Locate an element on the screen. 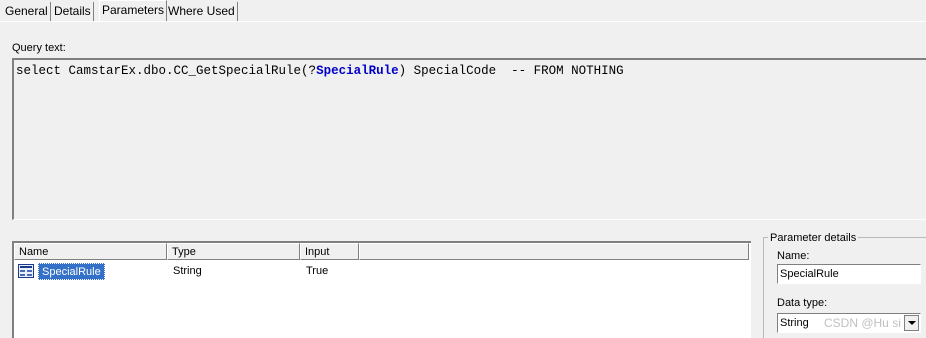 Image resolution: width=926 pixels, height=338 pixels. row-input: True is located at coordinates (317, 271).